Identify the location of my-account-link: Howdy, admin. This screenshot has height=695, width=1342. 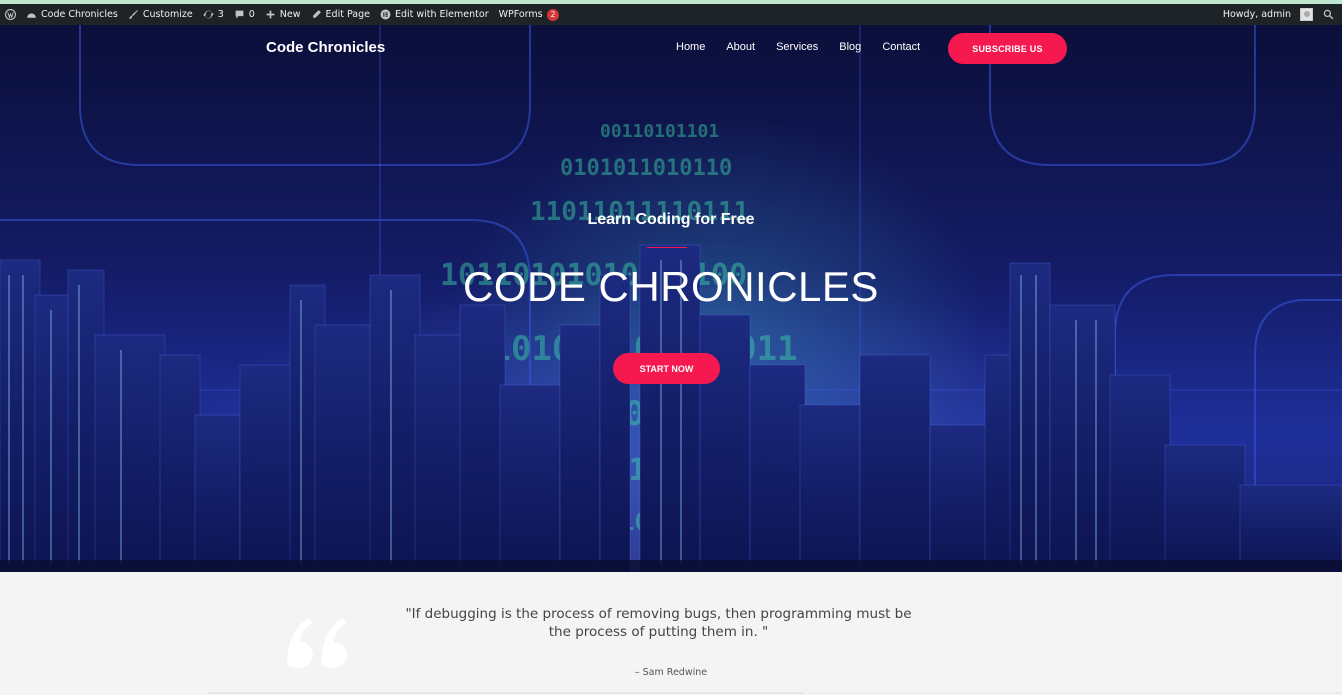
(1268, 14).